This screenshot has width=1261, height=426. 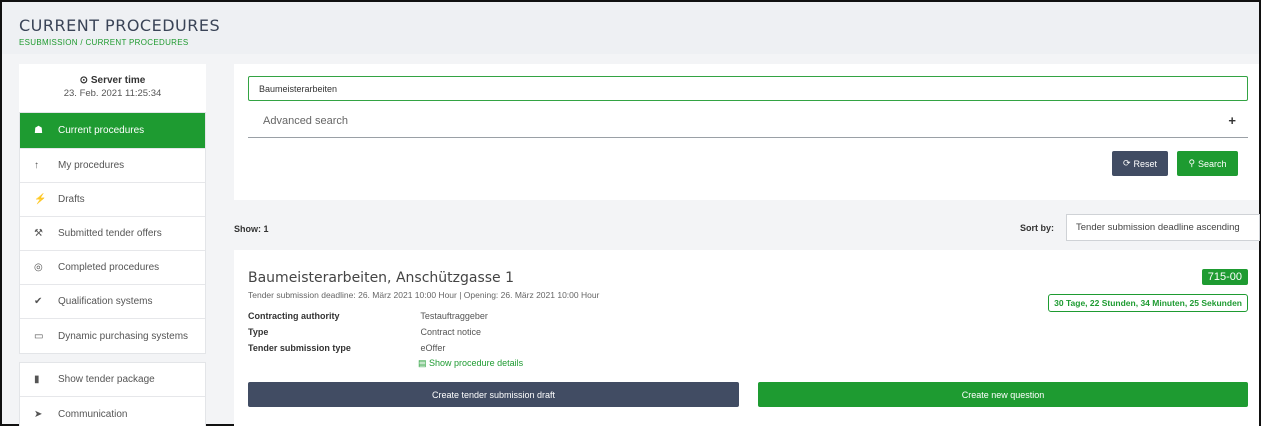 I want to click on sidebar-item-completed-procedures: ◎ Completed procedures, so click(x=112, y=268).